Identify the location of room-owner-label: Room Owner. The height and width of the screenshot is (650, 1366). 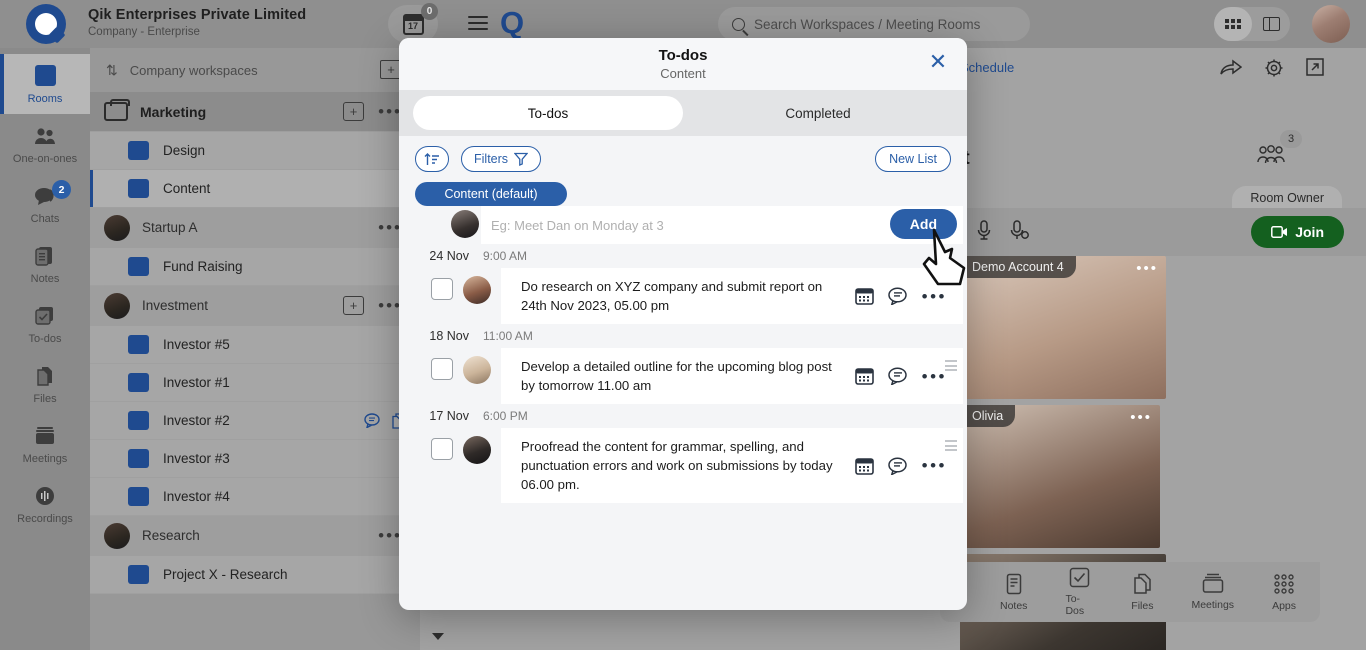
(1287, 197).